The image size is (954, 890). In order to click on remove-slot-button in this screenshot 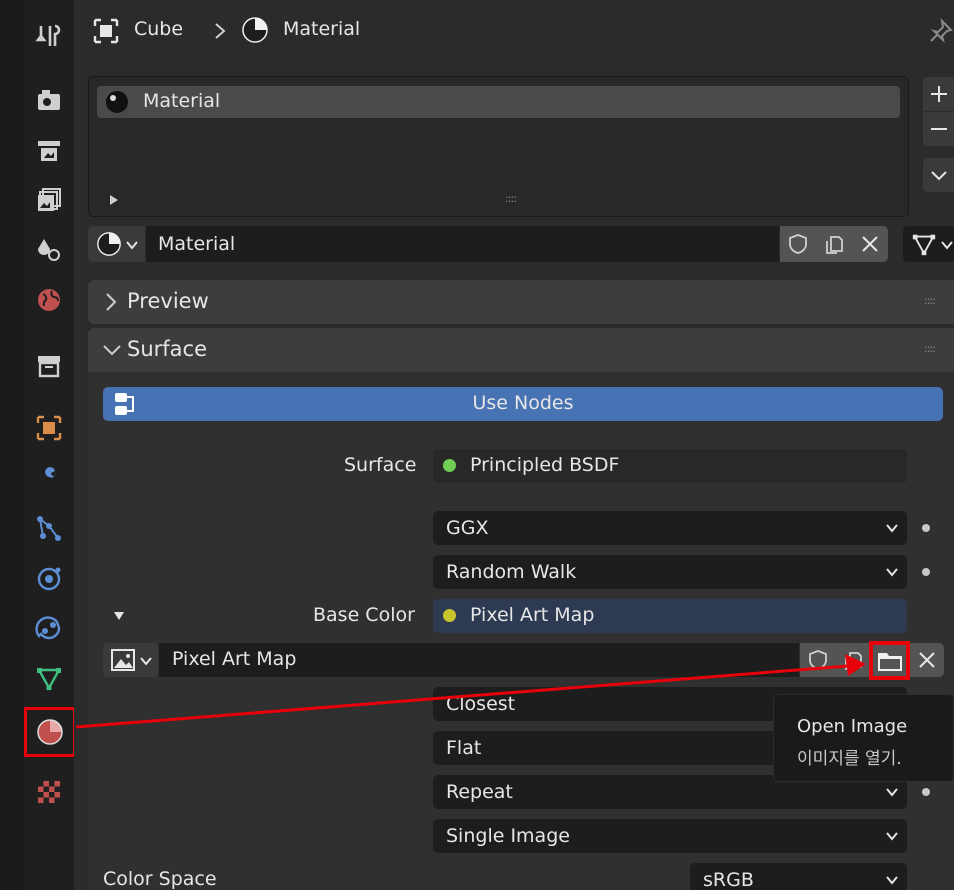, I will do `click(938, 129)`.